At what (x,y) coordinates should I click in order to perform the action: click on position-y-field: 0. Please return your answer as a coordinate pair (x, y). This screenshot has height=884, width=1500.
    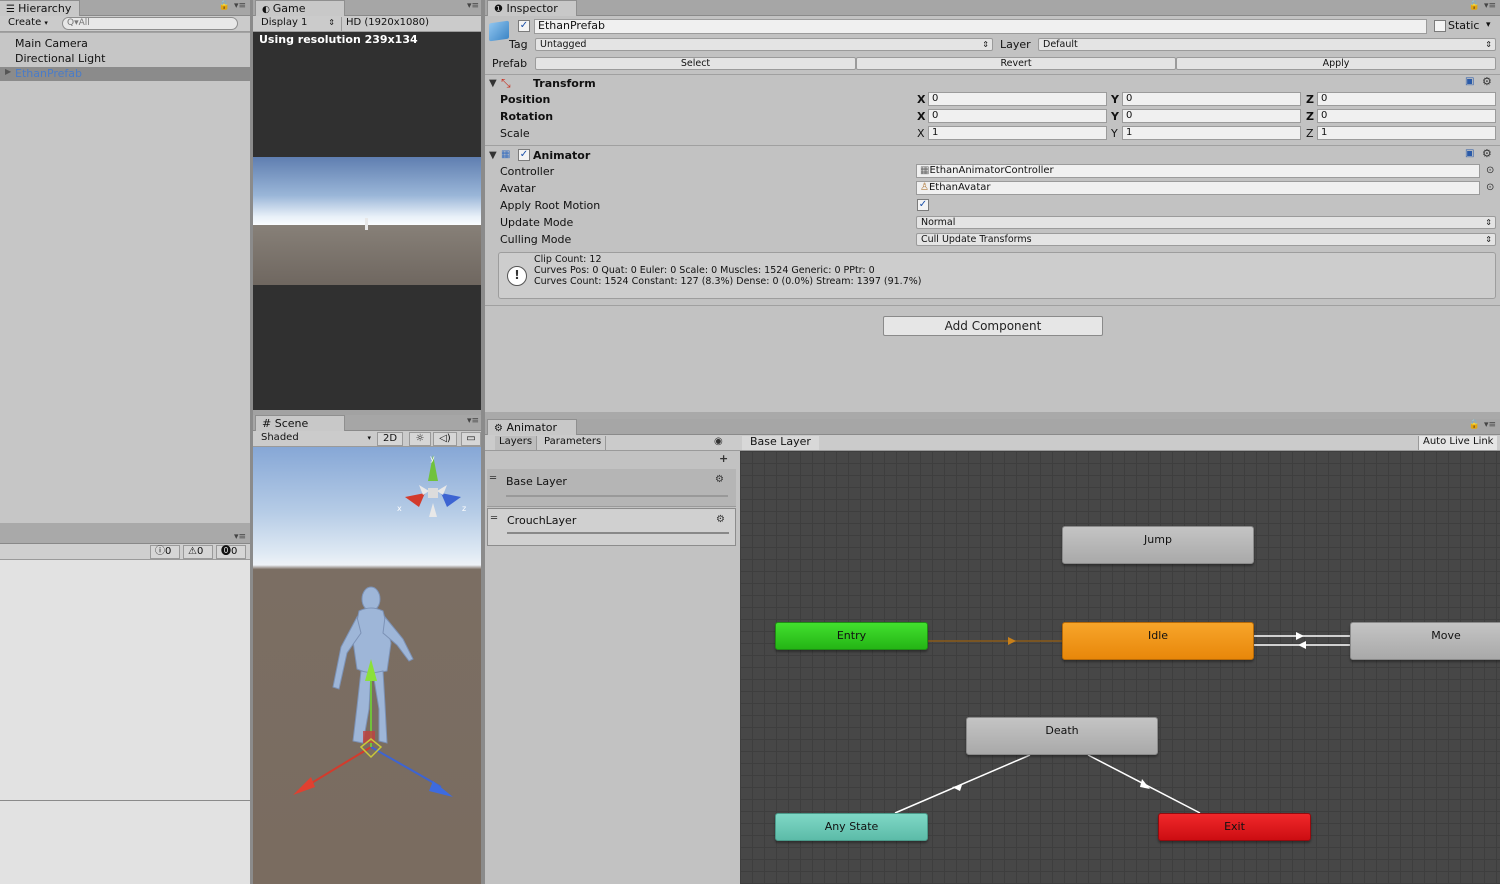
    Looking at the image, I should click on (1211, 99).